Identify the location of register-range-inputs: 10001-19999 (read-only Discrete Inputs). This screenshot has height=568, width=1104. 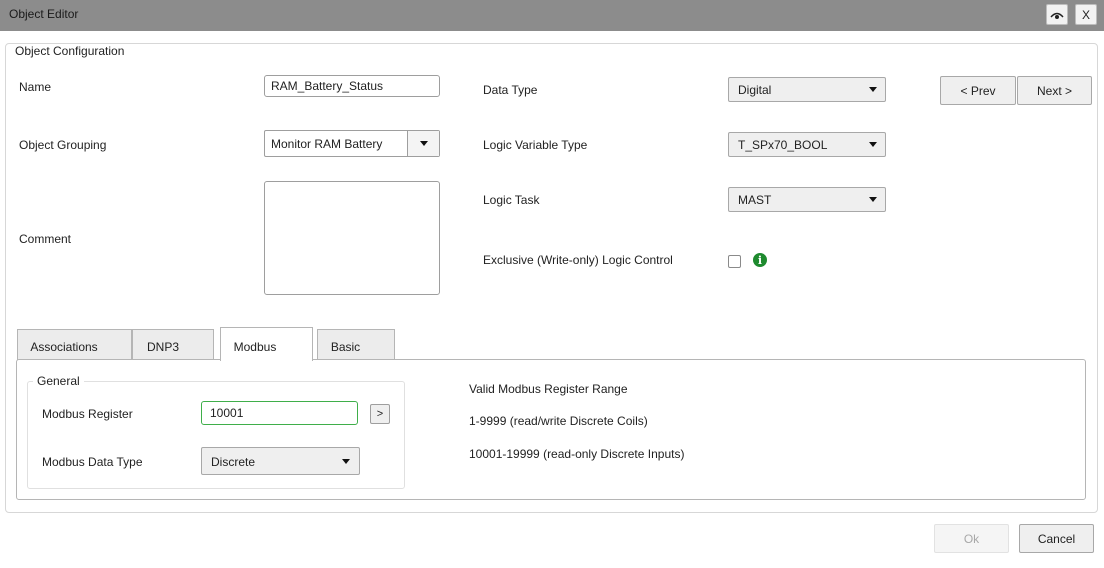
(577, 454).